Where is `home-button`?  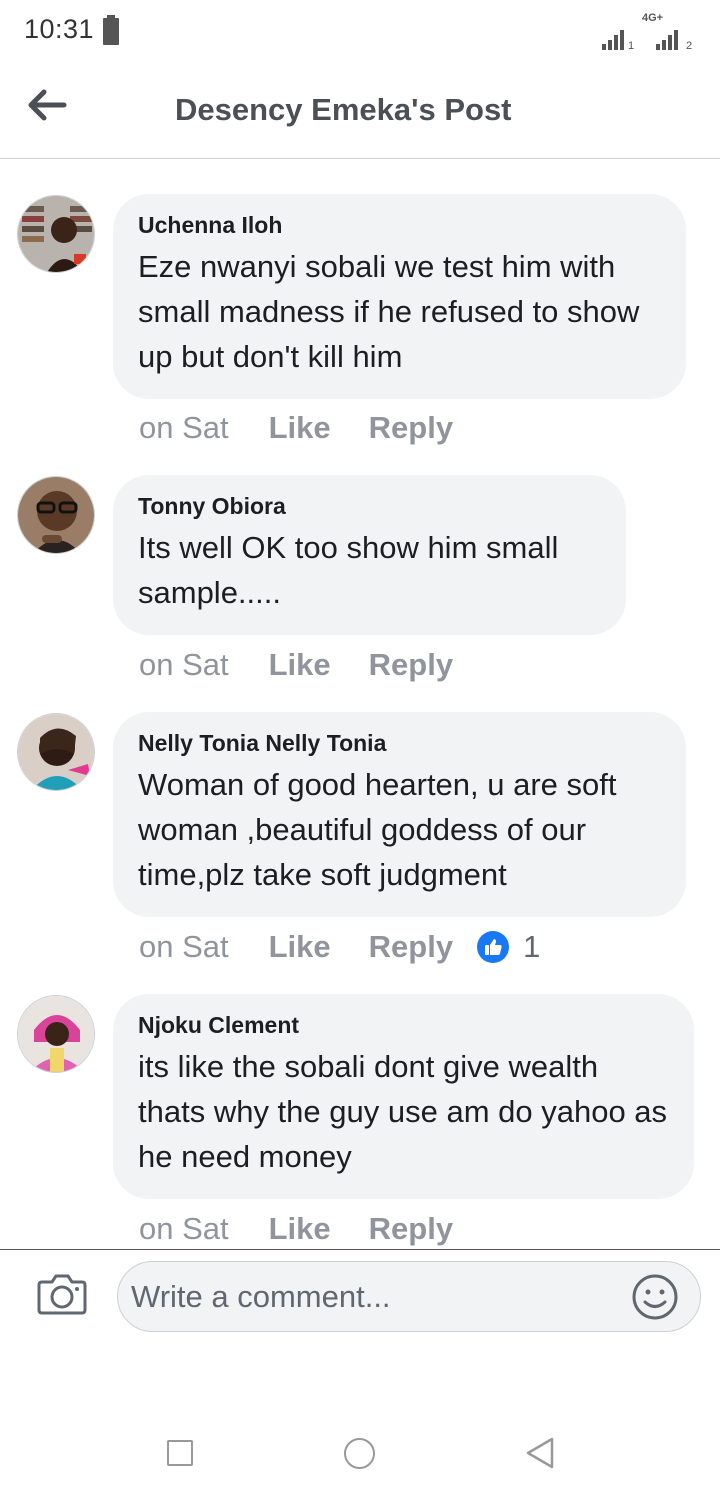
home-button is located at coordinates (359, 1453).